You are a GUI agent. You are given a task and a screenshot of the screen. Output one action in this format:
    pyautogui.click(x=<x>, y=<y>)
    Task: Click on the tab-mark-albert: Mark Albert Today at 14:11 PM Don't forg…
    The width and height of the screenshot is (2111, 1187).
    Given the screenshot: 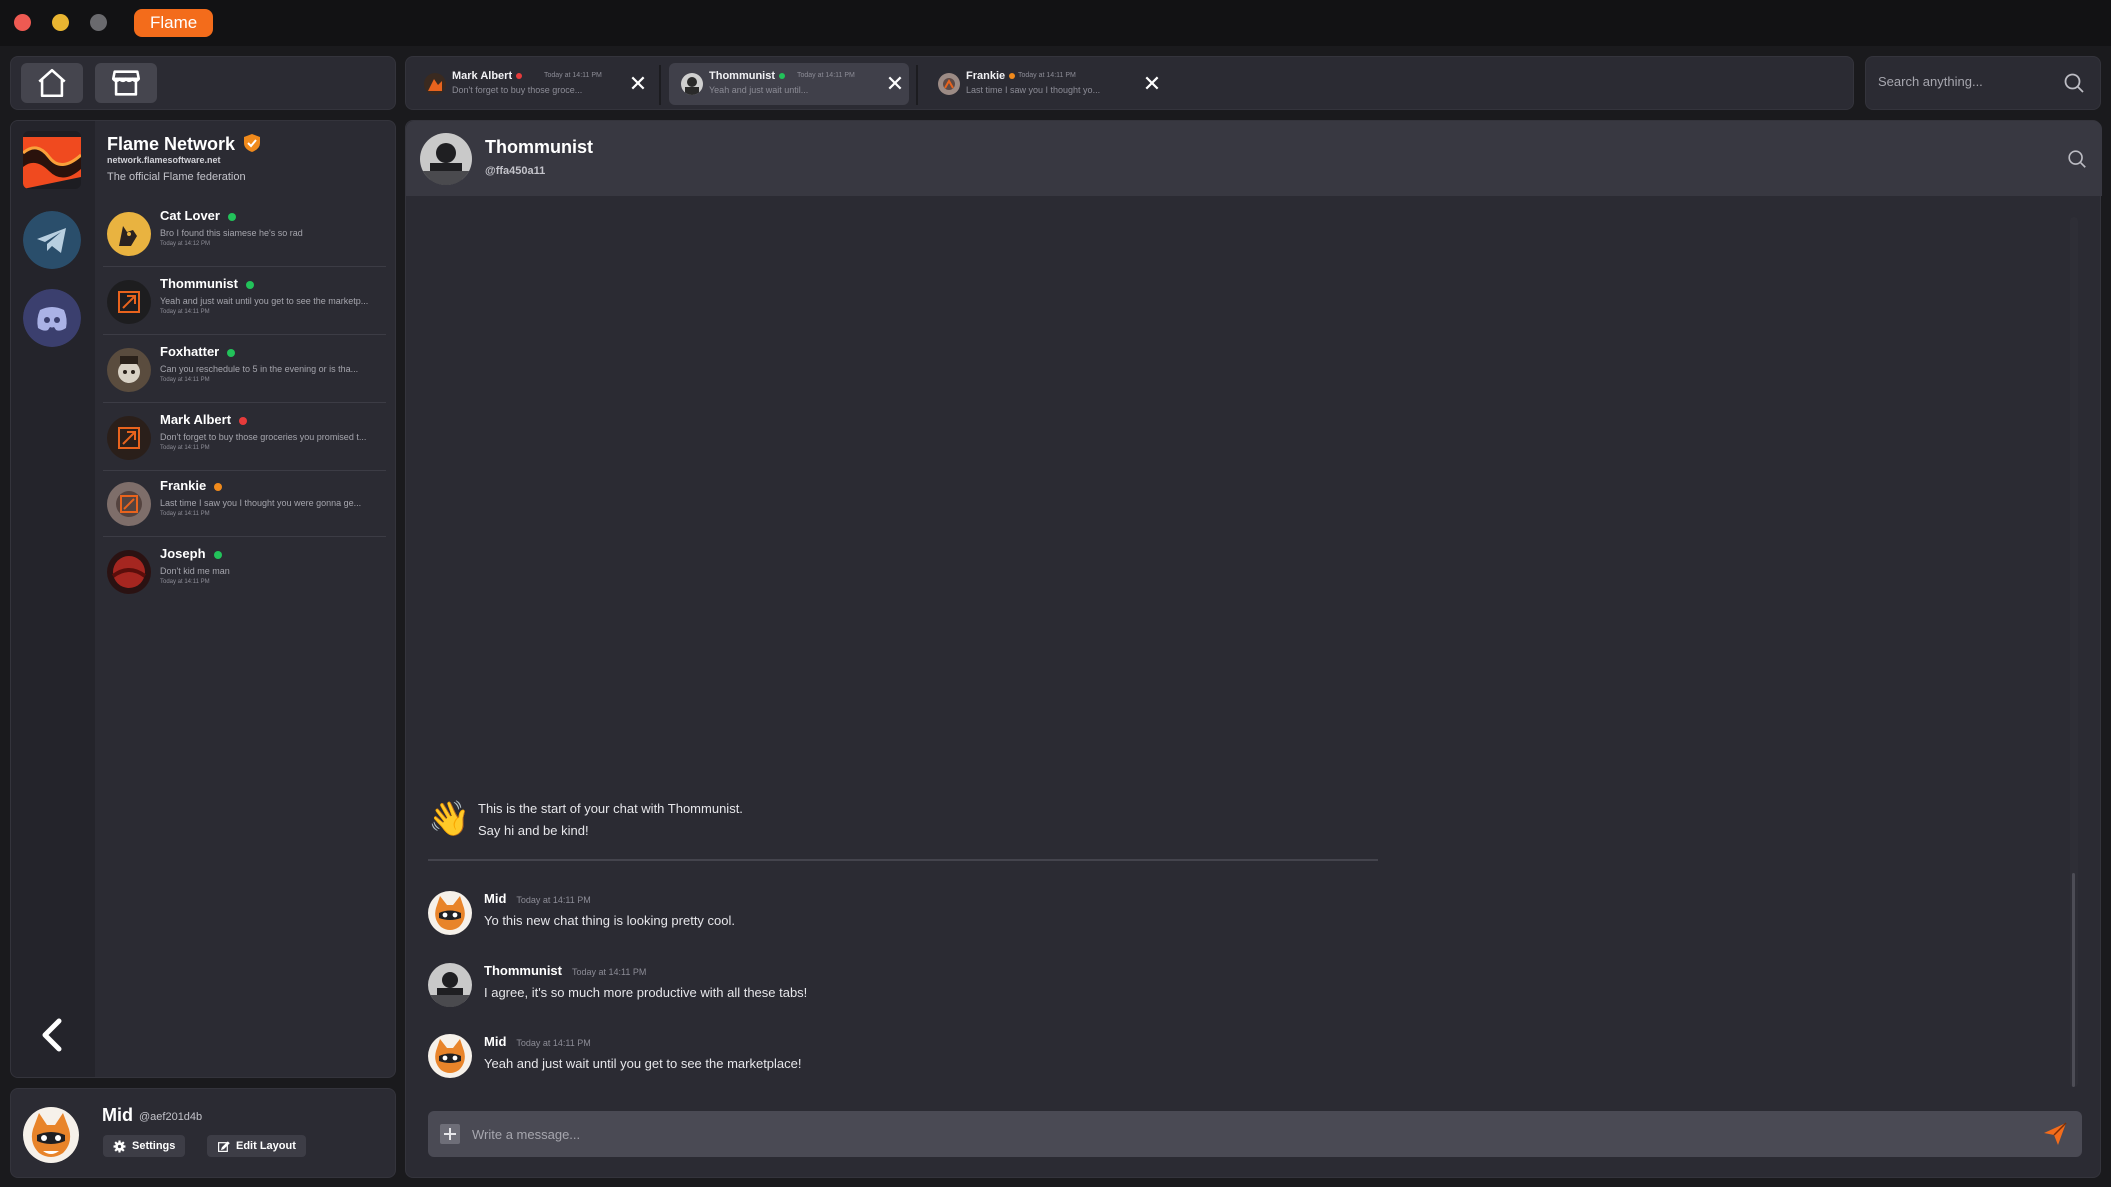 What is the action you would take?
    pyautogui.click(x=532, y=84)
    